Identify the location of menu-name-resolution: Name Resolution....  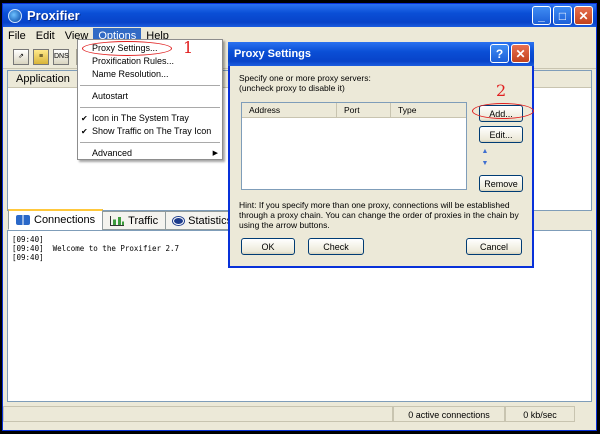
(150, 74).